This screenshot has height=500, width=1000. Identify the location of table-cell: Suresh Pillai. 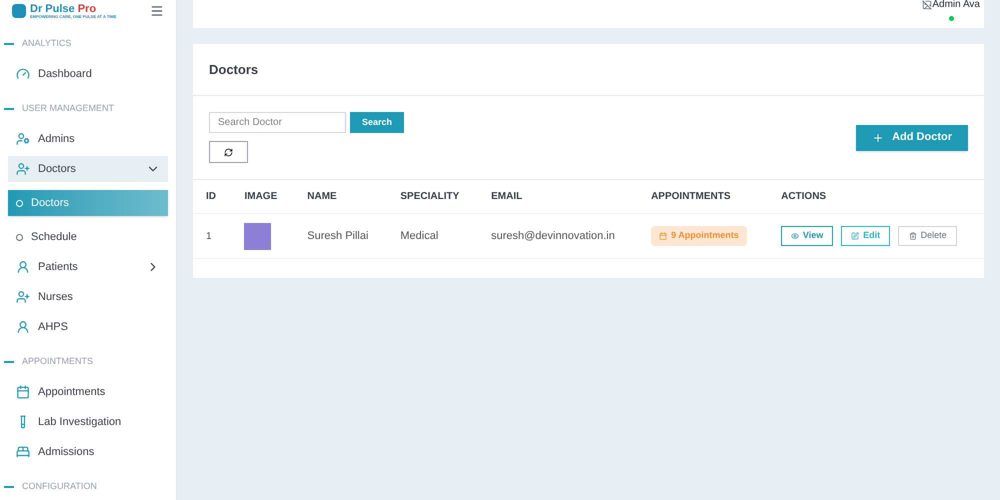
(341, 236).